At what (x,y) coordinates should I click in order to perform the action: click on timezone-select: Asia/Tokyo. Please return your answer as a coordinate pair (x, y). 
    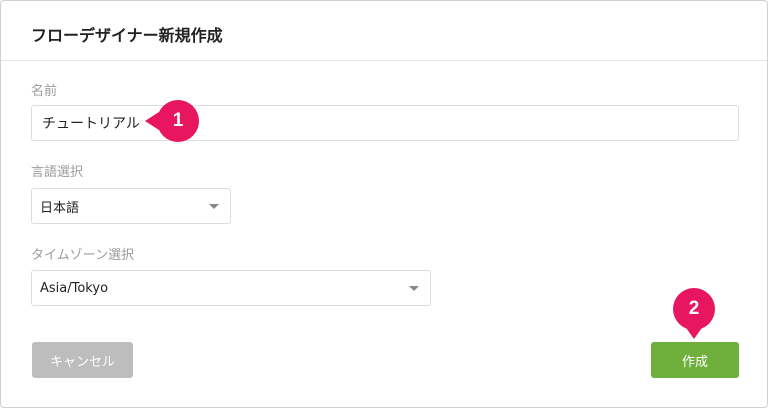
    Looking at the image, I should click on (231, 288).